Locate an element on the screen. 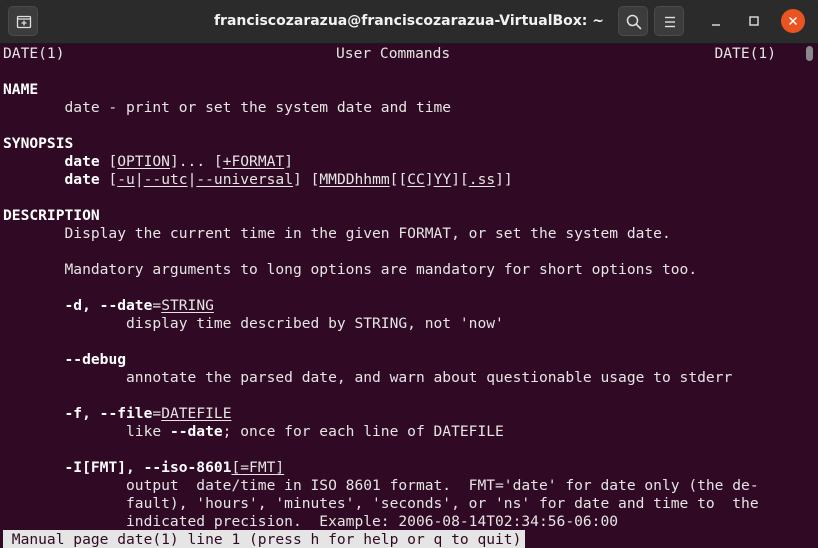  option-punct: [ is located at coordinates (236, 467).